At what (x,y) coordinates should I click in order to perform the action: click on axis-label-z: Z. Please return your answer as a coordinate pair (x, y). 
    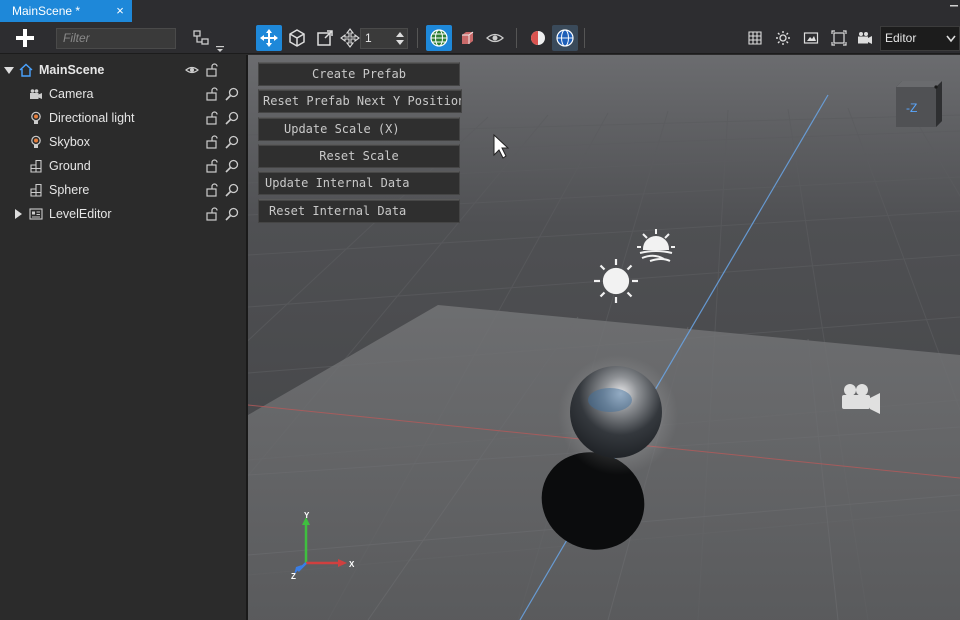
    Looking at the image, I should click on (293, 576).